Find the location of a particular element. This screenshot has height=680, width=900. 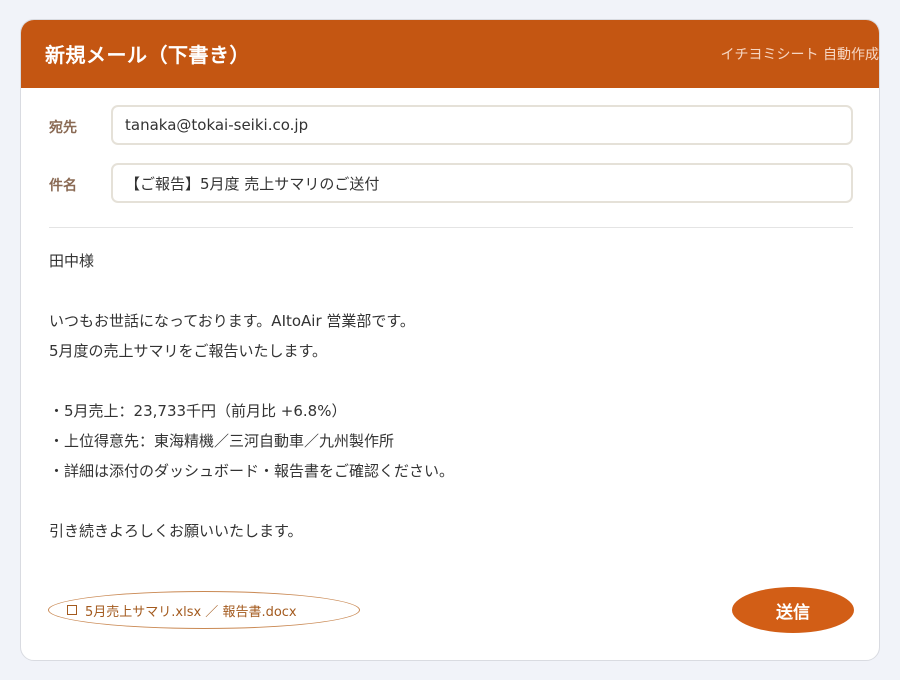

body-line: 5月度の売上サマリをご報告いたします。 is located at coordinates (188, 351).